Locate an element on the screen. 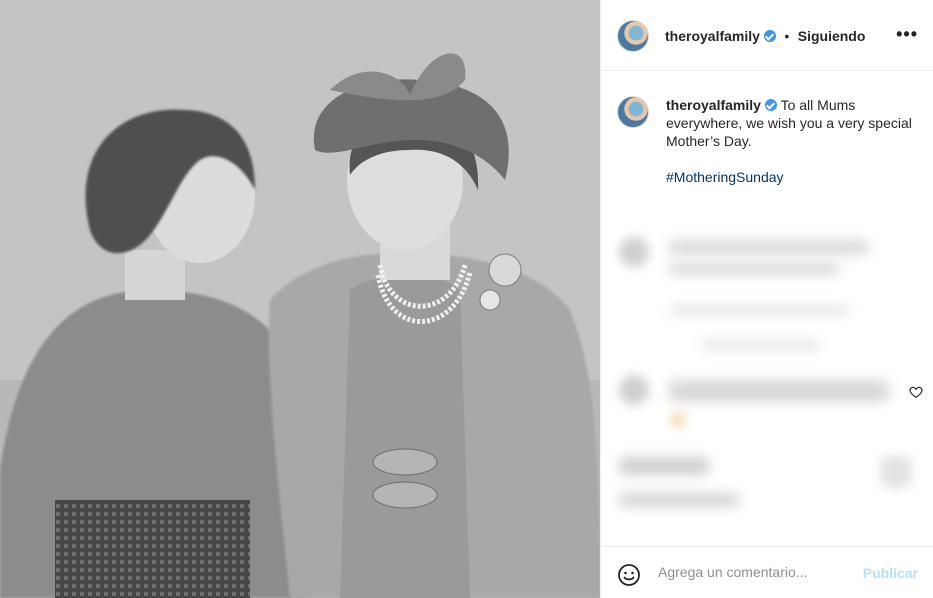 This screenshot has height=598, width=933. blurred-likes is located at coordinates (679, 500).